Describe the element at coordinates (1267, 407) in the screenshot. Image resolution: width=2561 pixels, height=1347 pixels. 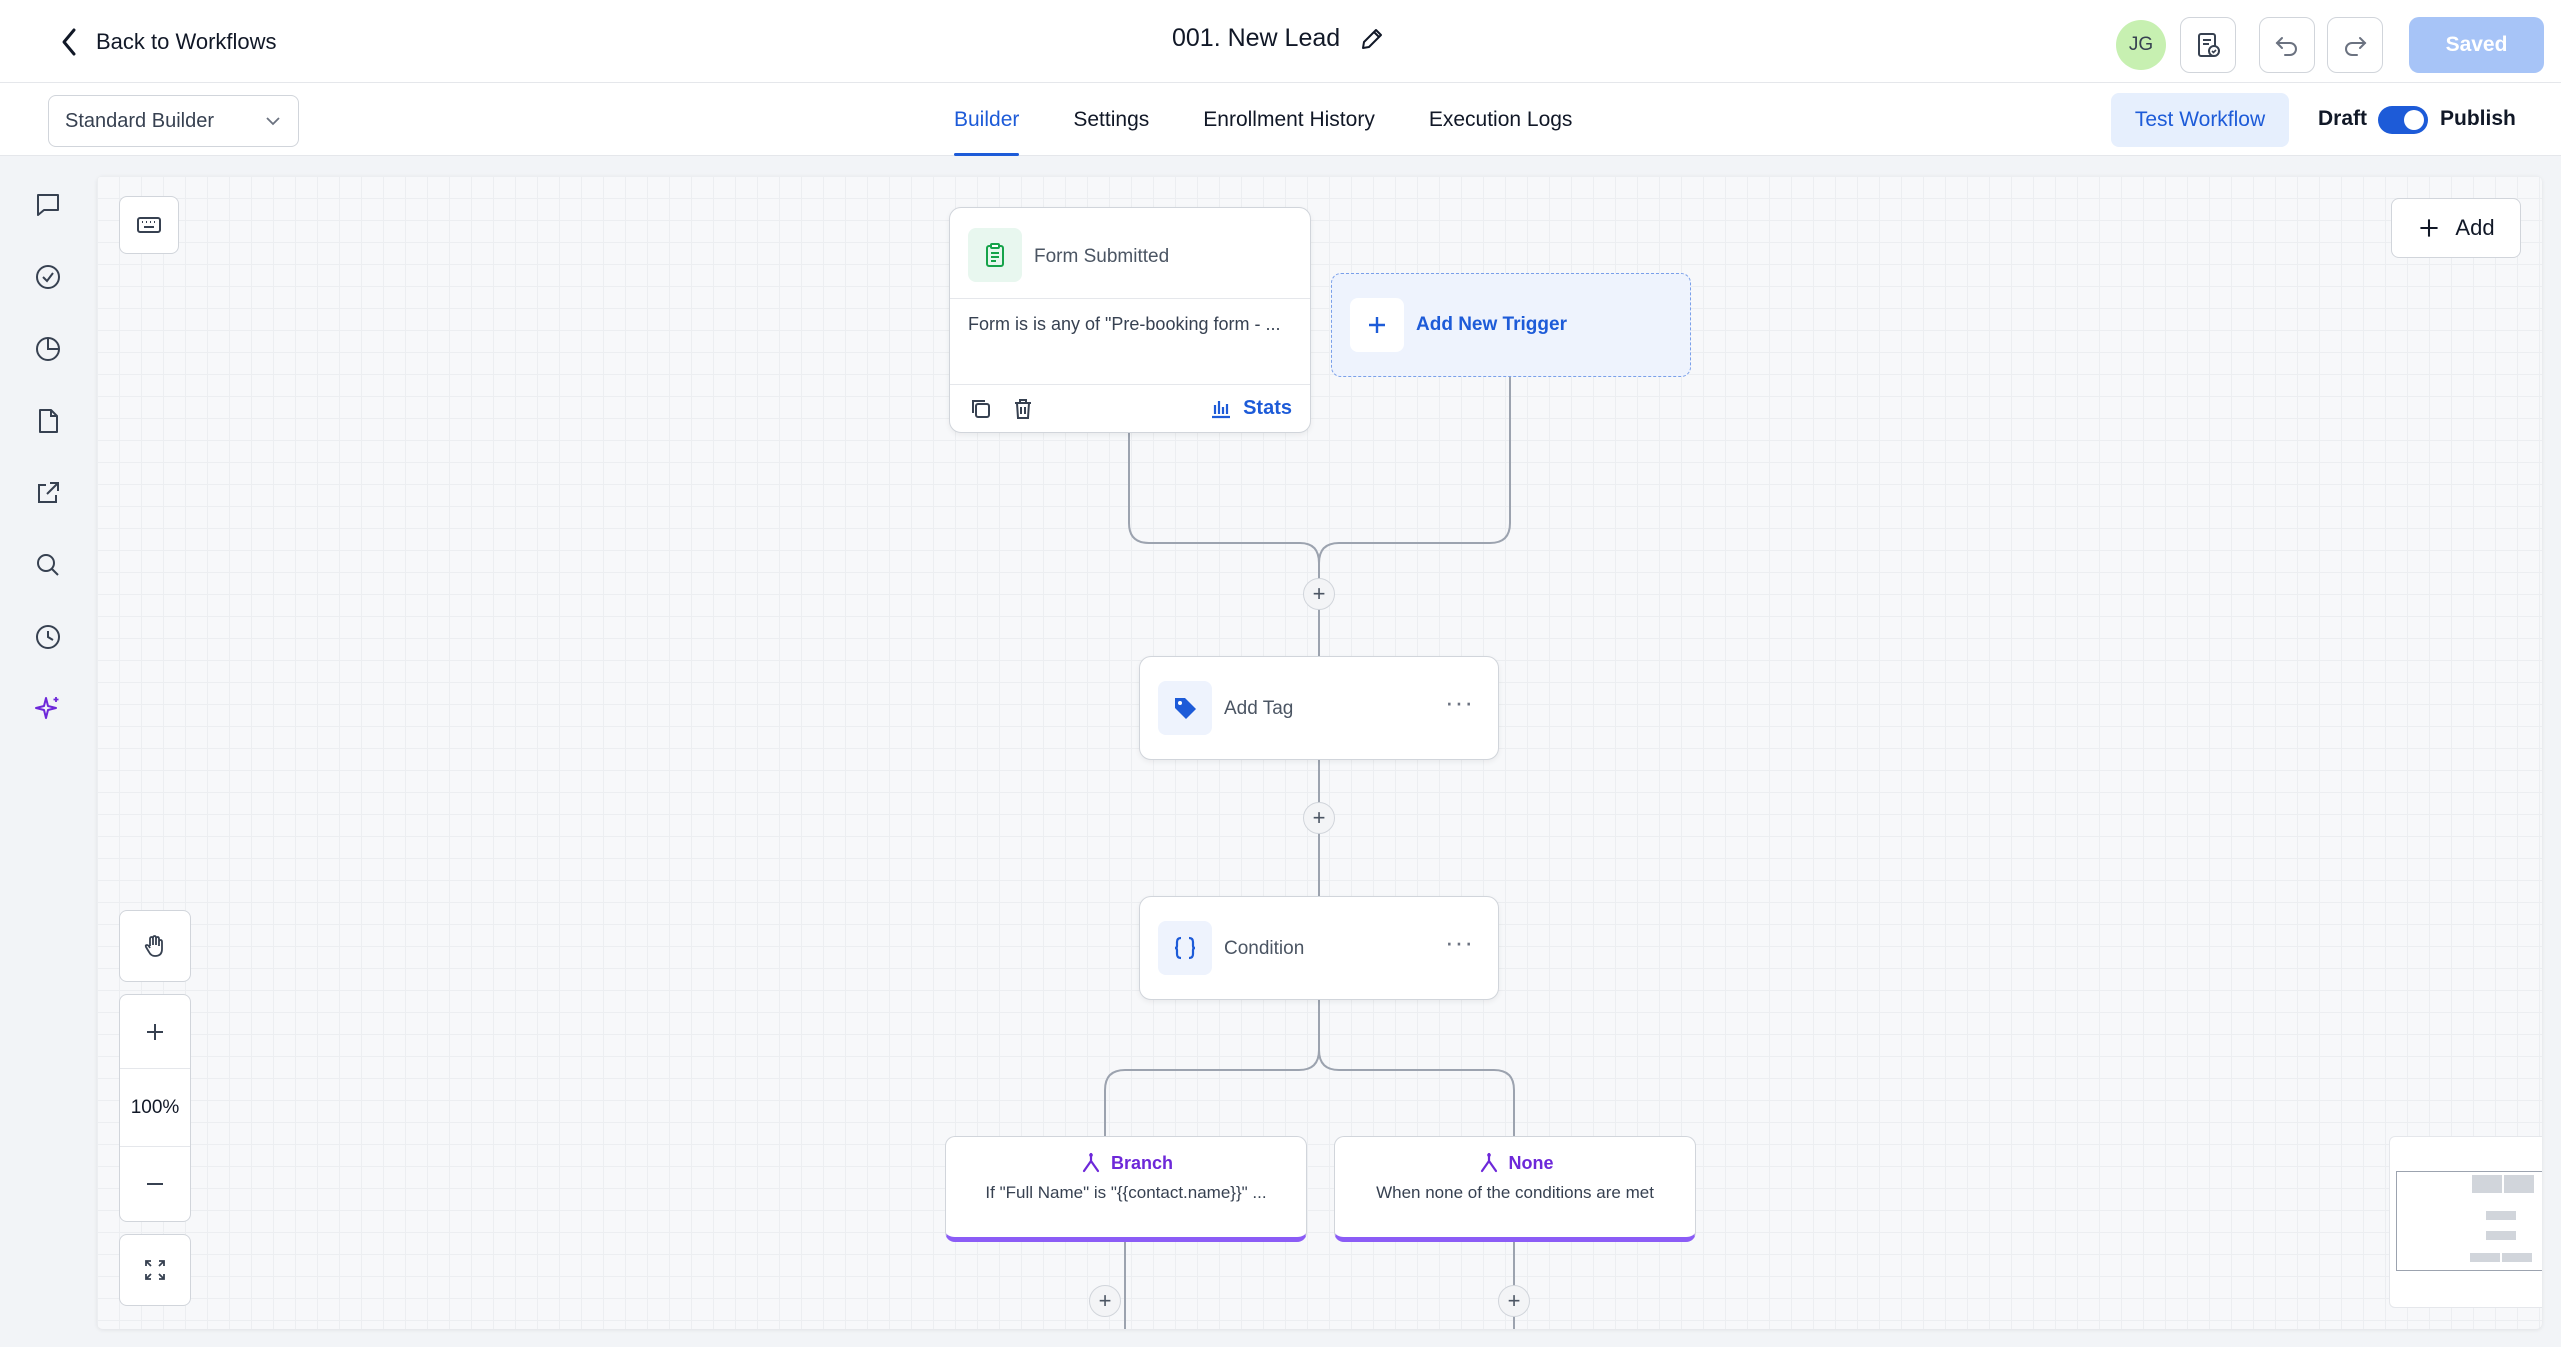
I see `stats-label: Stats` at that location.